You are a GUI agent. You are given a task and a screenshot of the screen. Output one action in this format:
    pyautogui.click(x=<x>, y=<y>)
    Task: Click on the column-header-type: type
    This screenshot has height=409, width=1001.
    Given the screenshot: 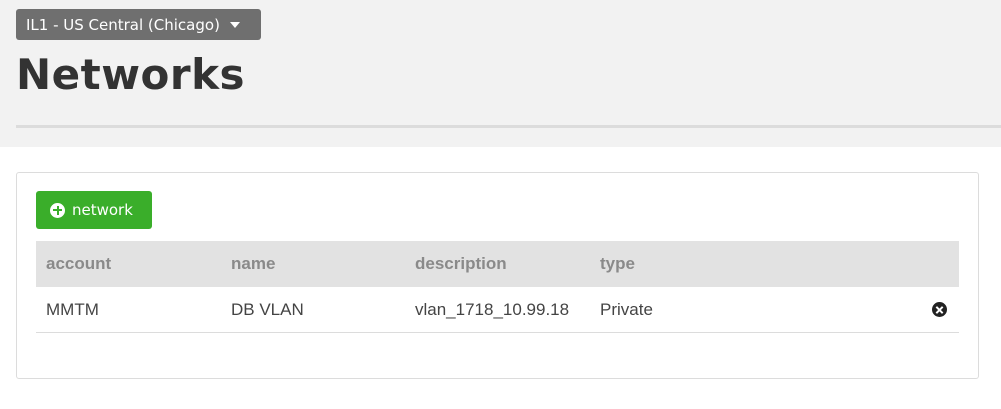 What is the action you would take?
    pyautogui.click(x=617, y=264)
    